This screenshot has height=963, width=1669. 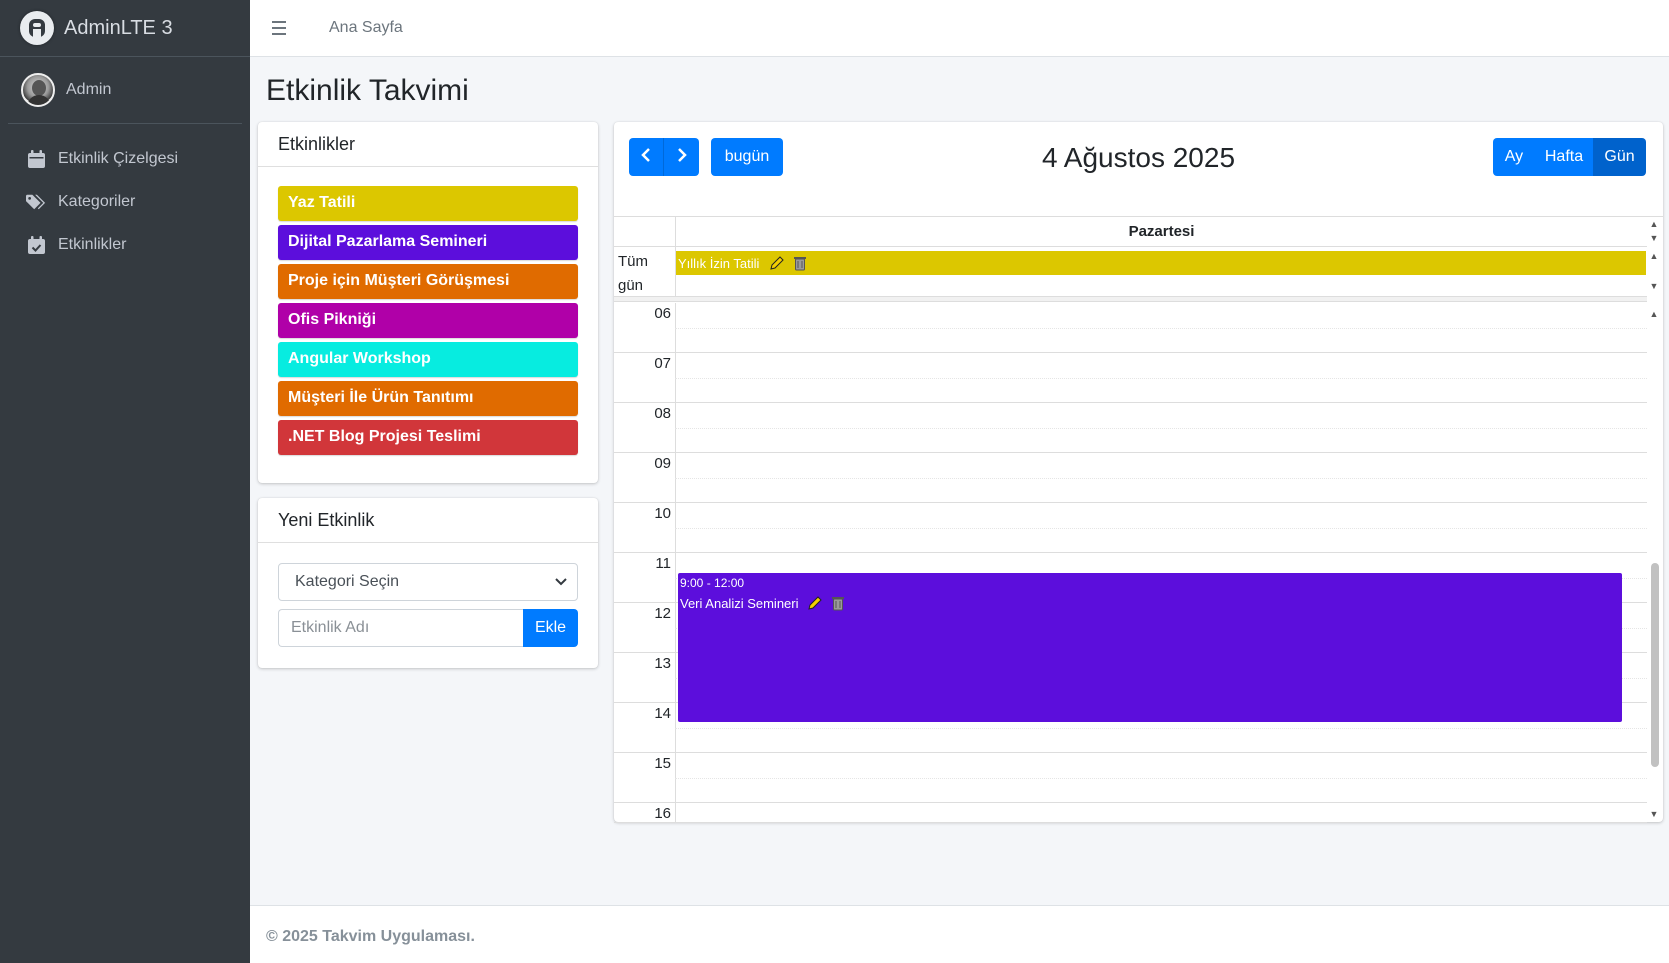 I want to click on view-month-button: Ay, so click(x=1514, y=157).